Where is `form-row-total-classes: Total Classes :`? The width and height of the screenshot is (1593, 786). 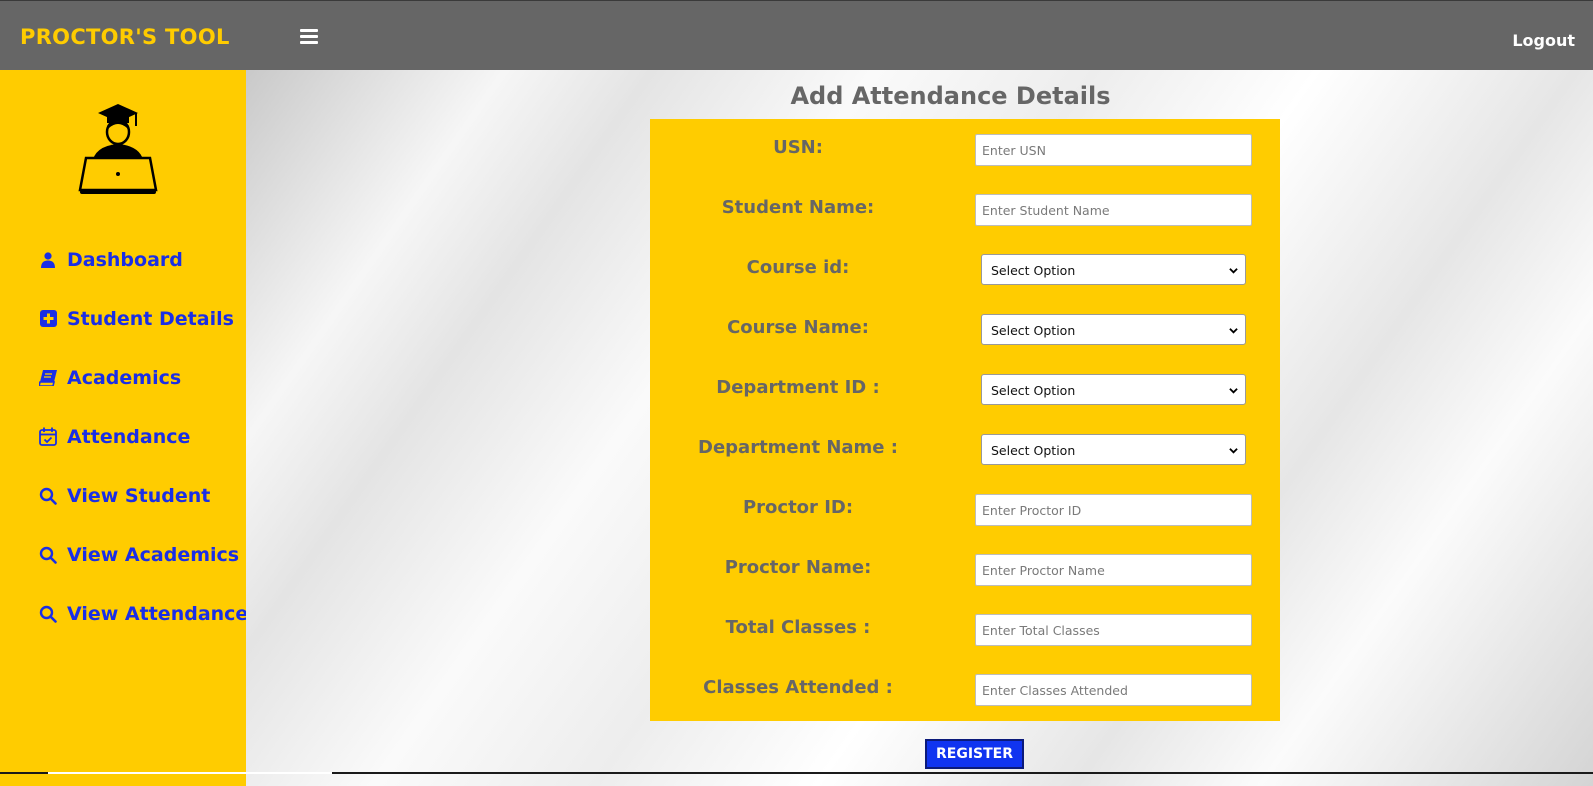
form-row-total-classes: Total Classes : is located at coordinates (965, 629).